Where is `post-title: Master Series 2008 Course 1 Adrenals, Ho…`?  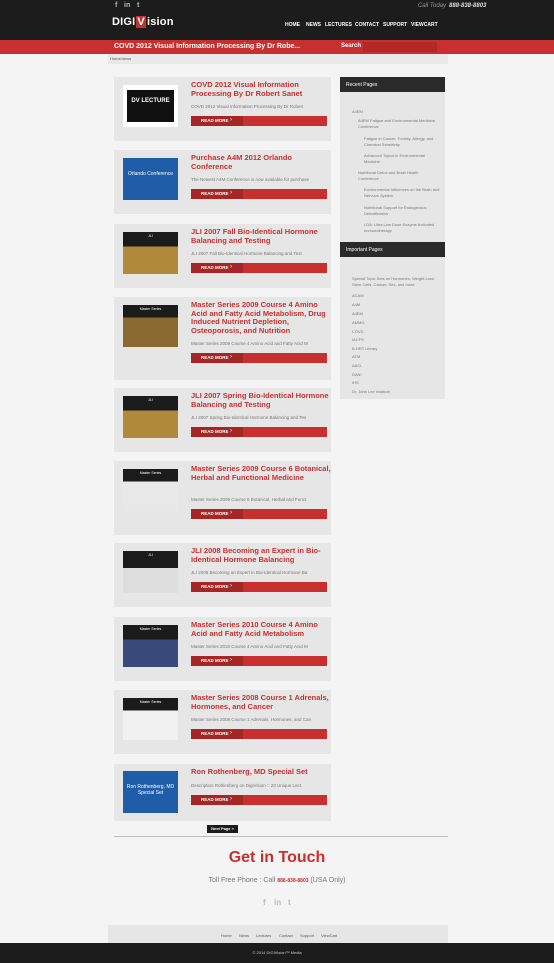
post-title: Master Series 2008 Course 1 Adrenals, Ho… is located at coordinates (261, 702).